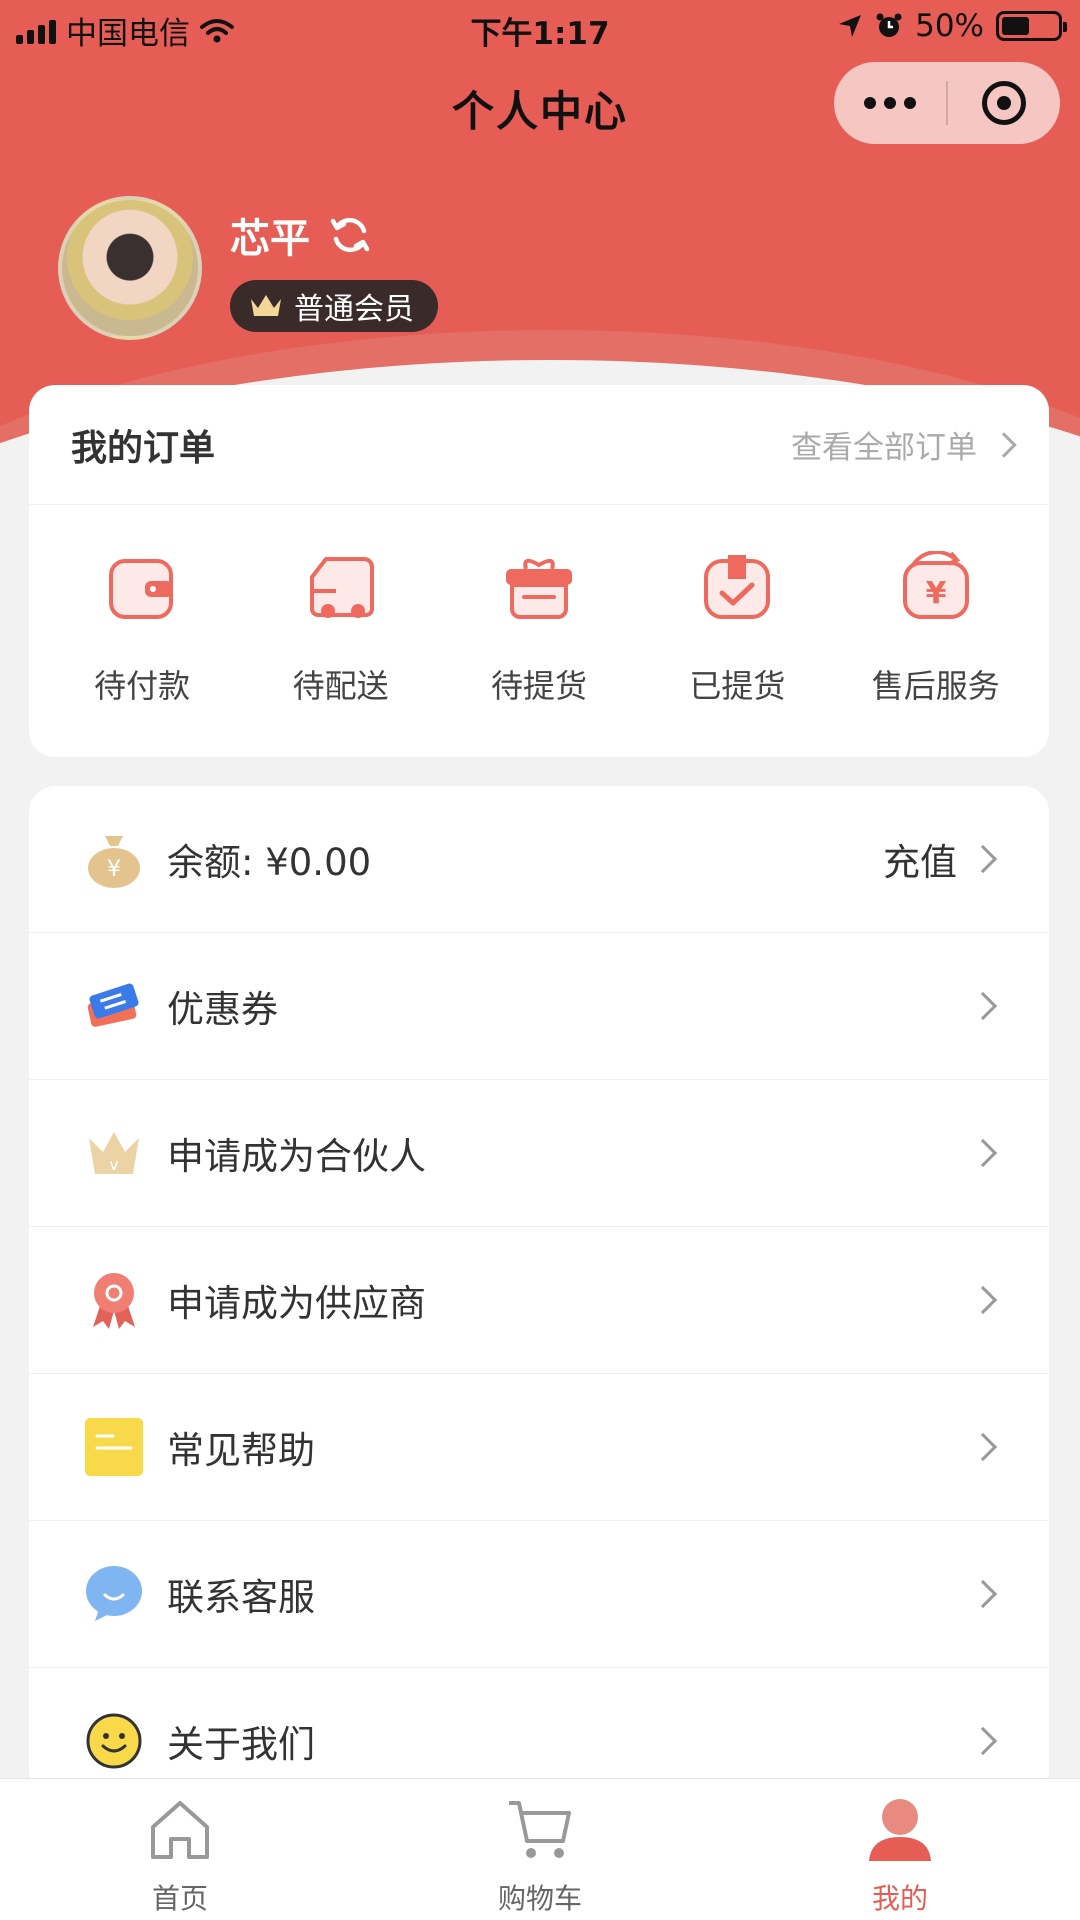  What do you see at coordinates (114, 1741) in the screenshot?
I see `smiley-icon` at bounding box center [114, 1741].